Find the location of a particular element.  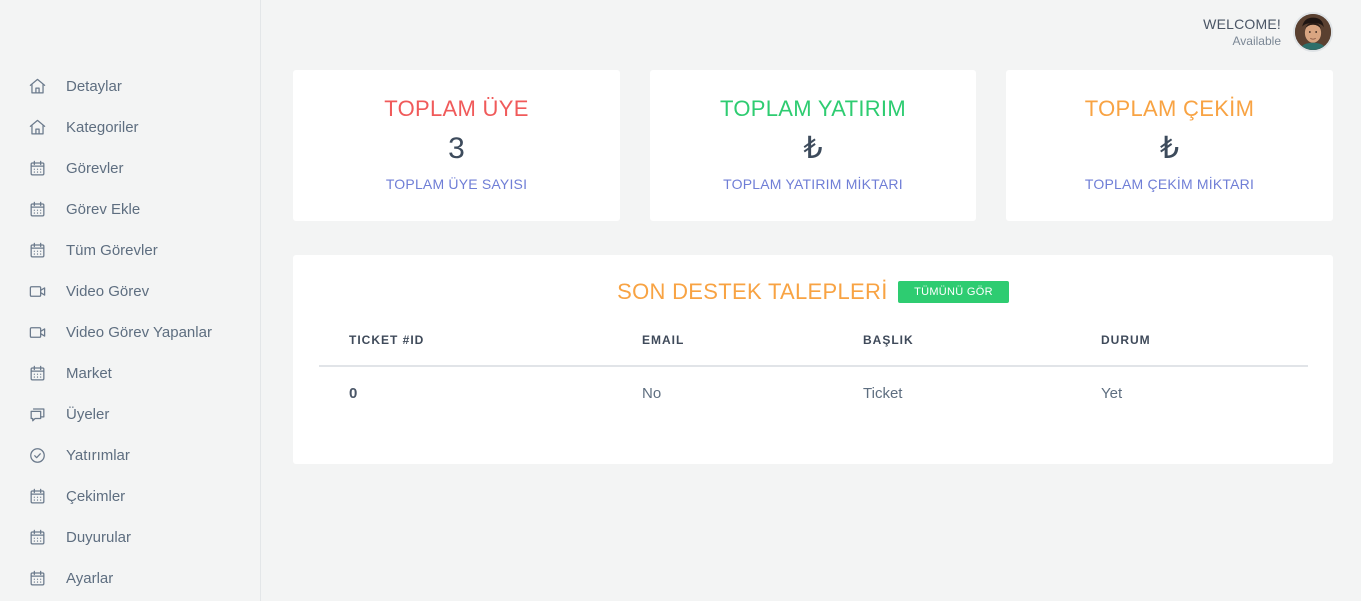

cell-ticket-id: 0 is located at coordinates (353, 393).